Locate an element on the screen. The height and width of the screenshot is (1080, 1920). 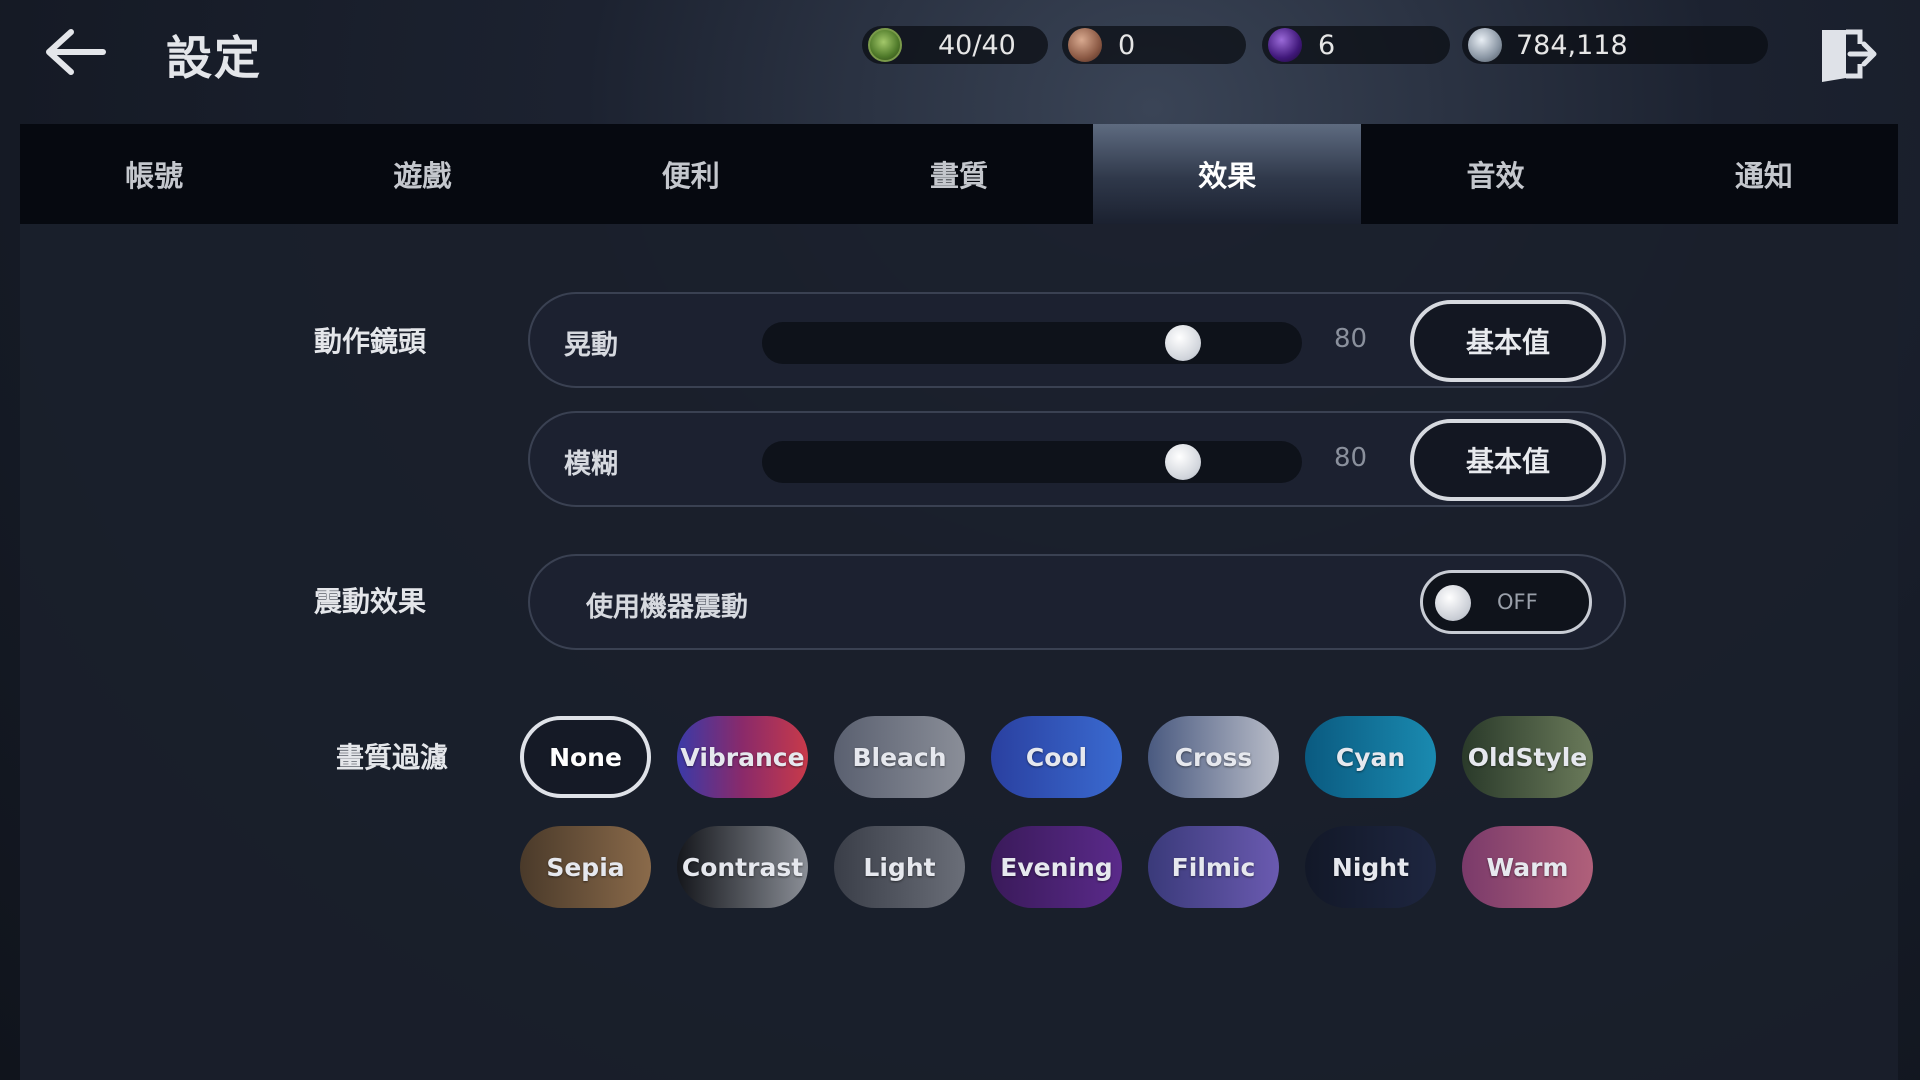
tab-2: 便利 is located at coordinates (691, 174).